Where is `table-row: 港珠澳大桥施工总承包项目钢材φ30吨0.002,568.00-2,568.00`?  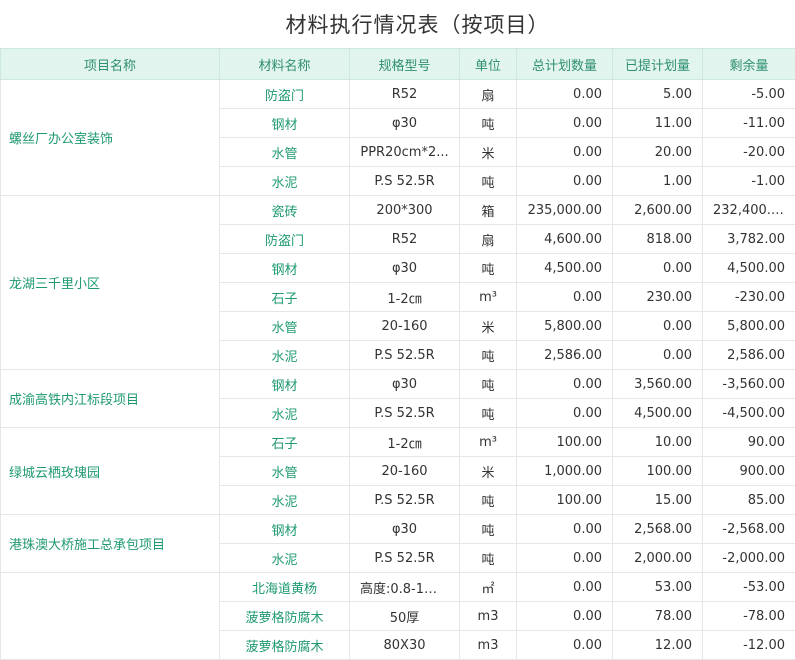
table-row: 港珠澳大桥施工总承包项目钢材φ30吨0.002,568.00-2,568.00 is located at coordinates (398, 529).